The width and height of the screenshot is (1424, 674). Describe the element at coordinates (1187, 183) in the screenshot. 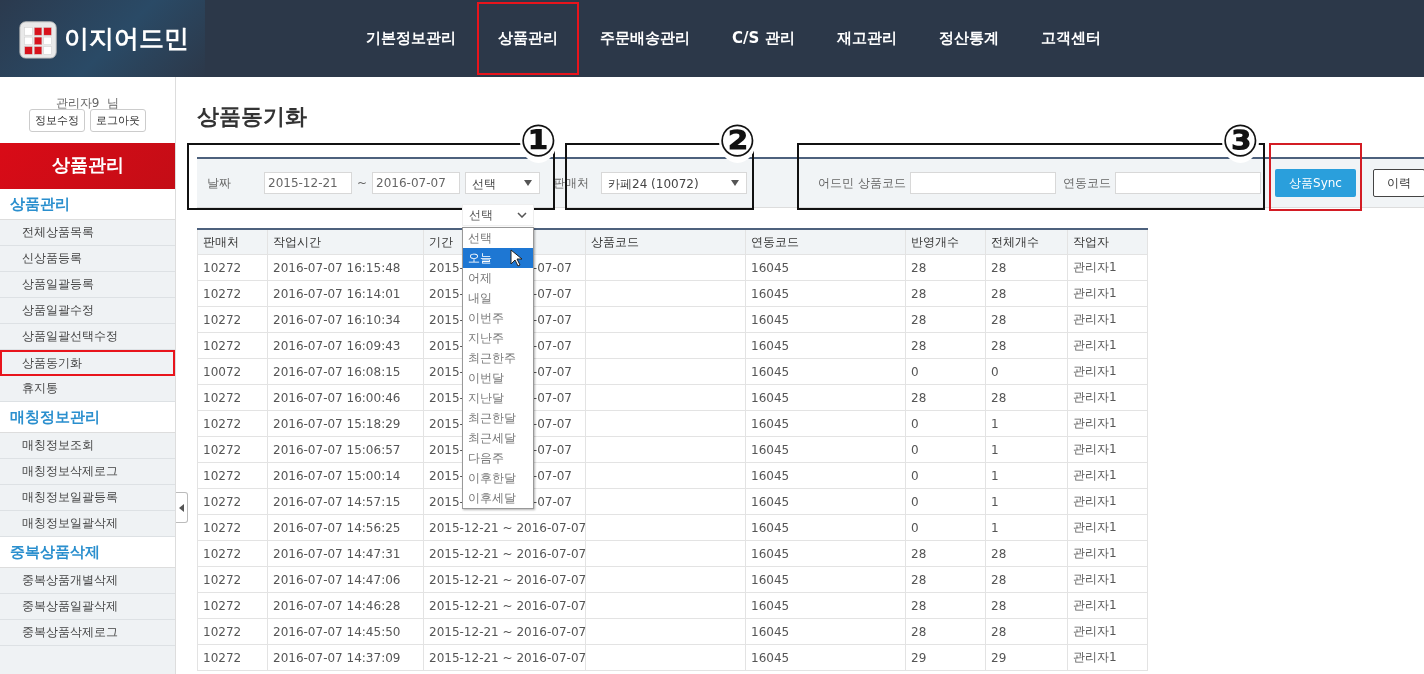

I see `link-code-field` at that location.